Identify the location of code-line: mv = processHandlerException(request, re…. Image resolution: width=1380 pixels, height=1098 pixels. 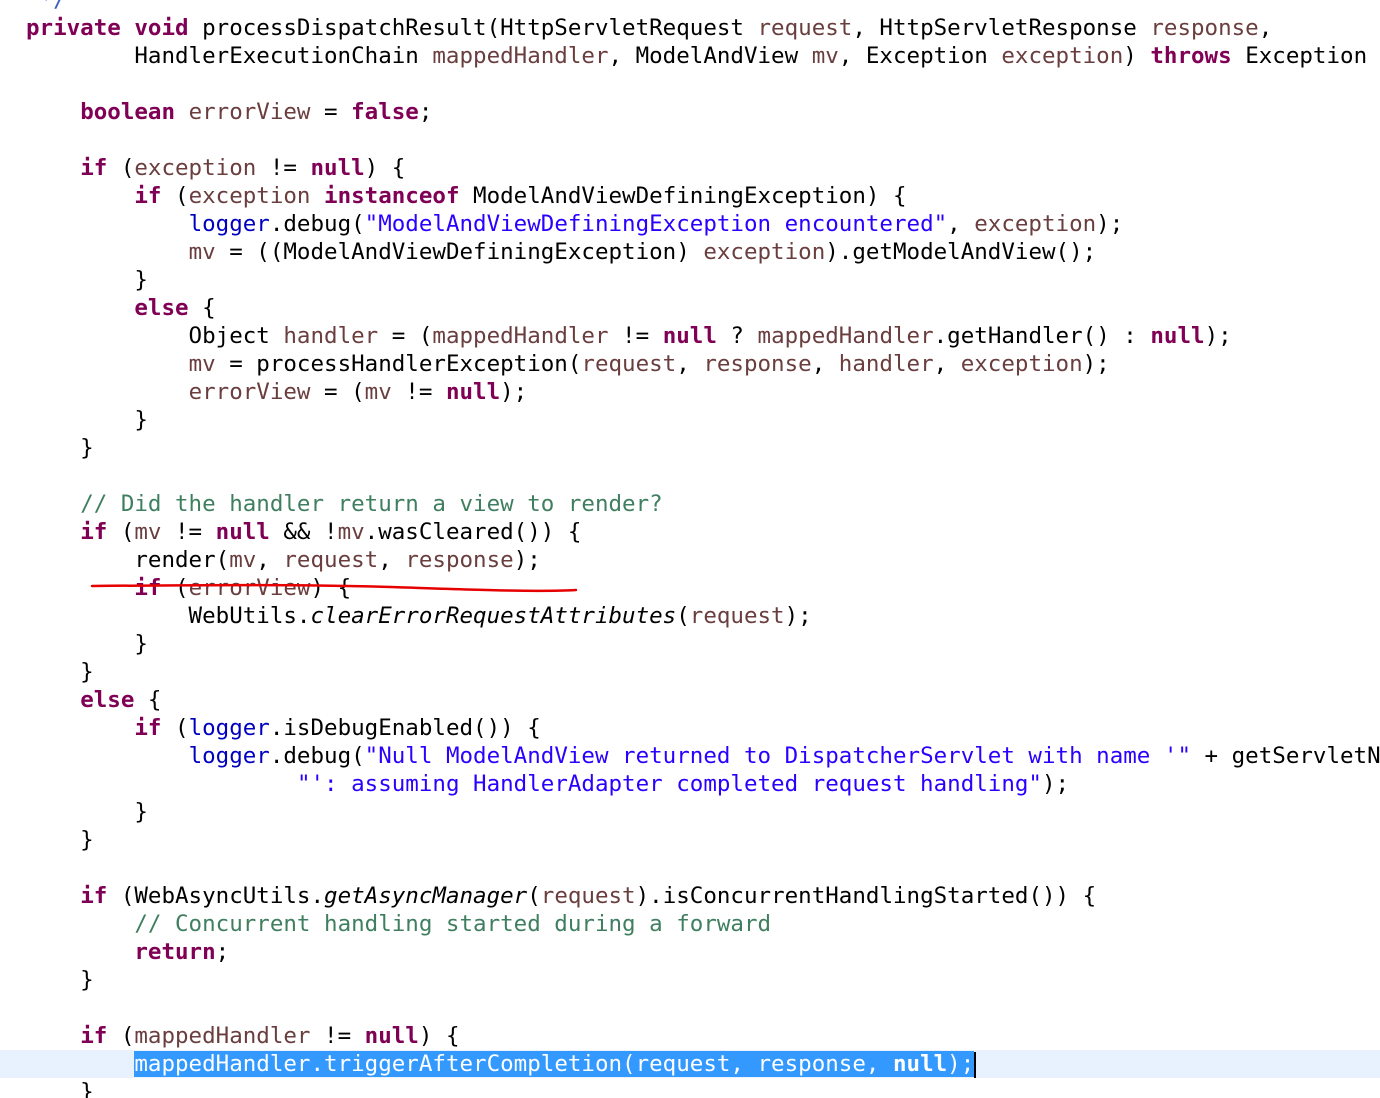
(649, 364).